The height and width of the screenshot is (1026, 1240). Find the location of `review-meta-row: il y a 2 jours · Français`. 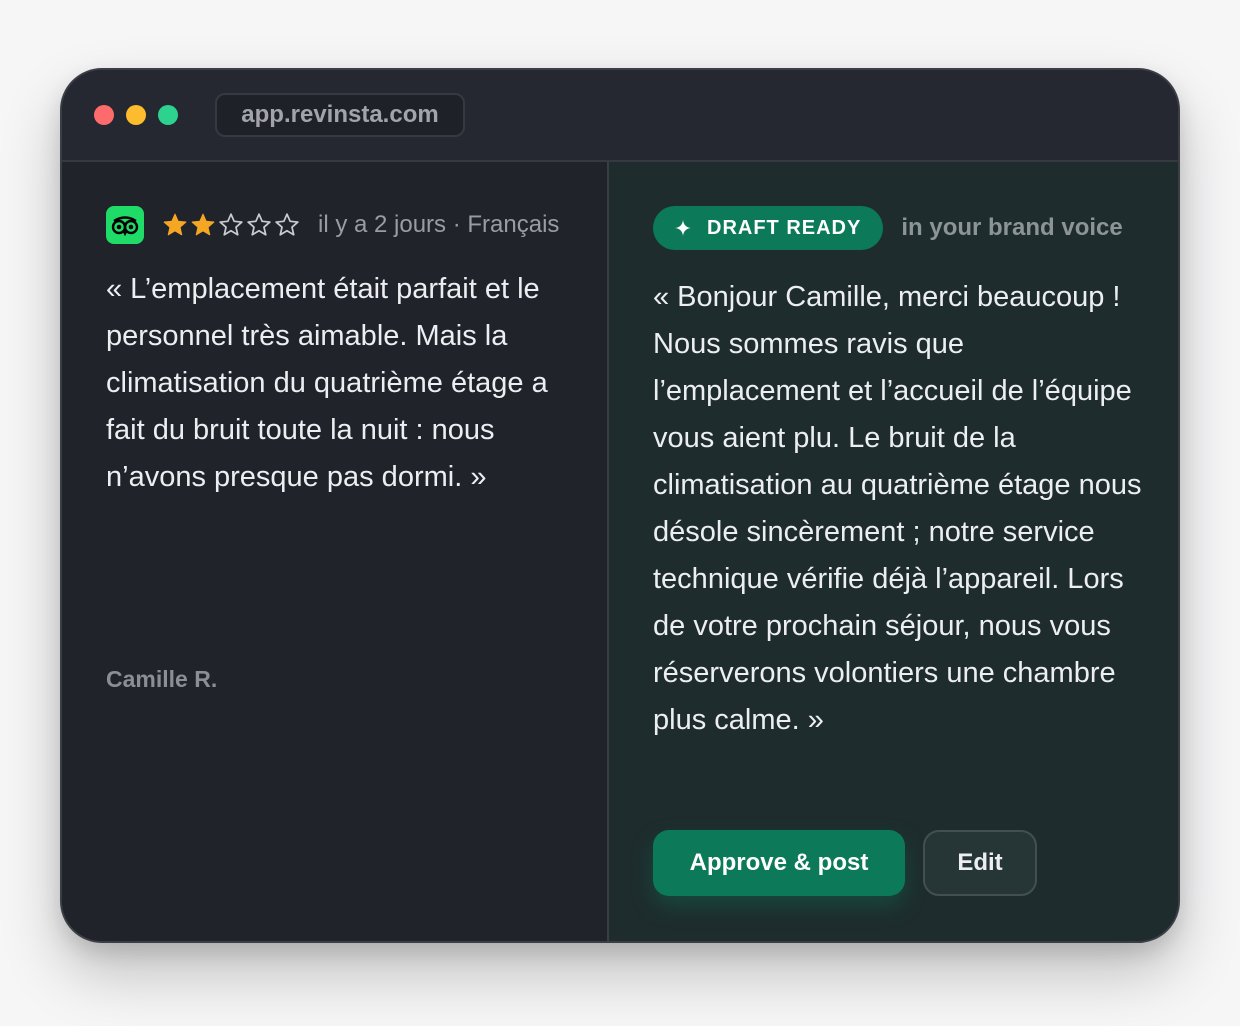

review-meta-row: il y a 2 jours · Français is located at coordinates (332, 225).